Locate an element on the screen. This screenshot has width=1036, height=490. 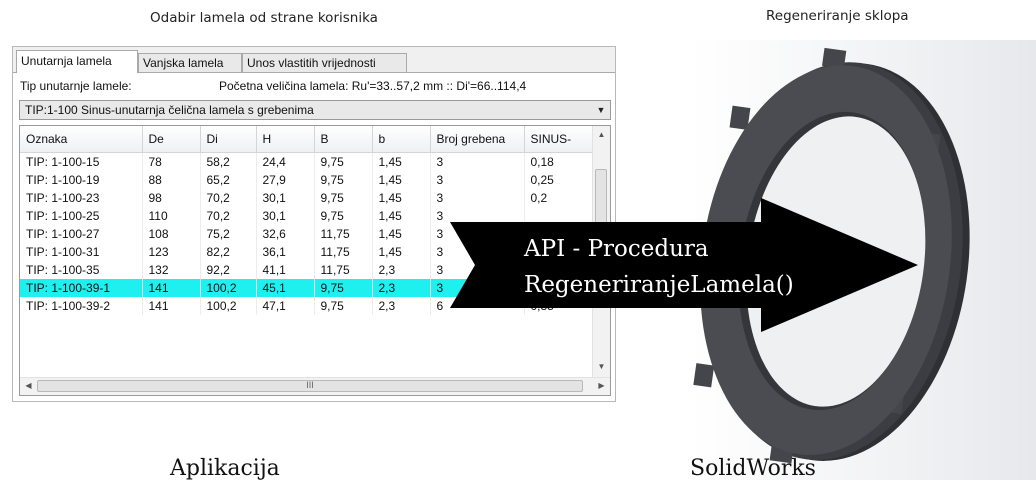
caption-application: Aplikacija is located at coordinates (225, 468).